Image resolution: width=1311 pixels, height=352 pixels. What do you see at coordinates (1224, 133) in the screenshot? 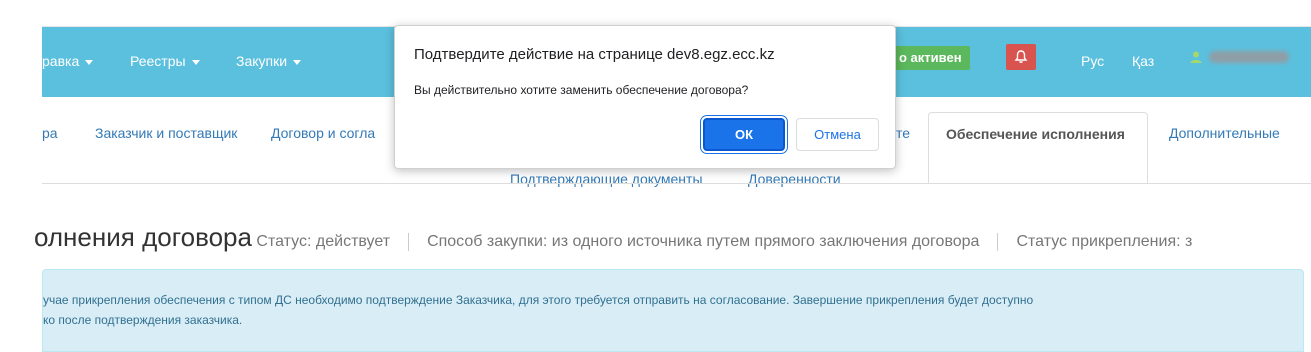
I see `tab-additional: Дополнительные` at bounding box center [1224, 133].